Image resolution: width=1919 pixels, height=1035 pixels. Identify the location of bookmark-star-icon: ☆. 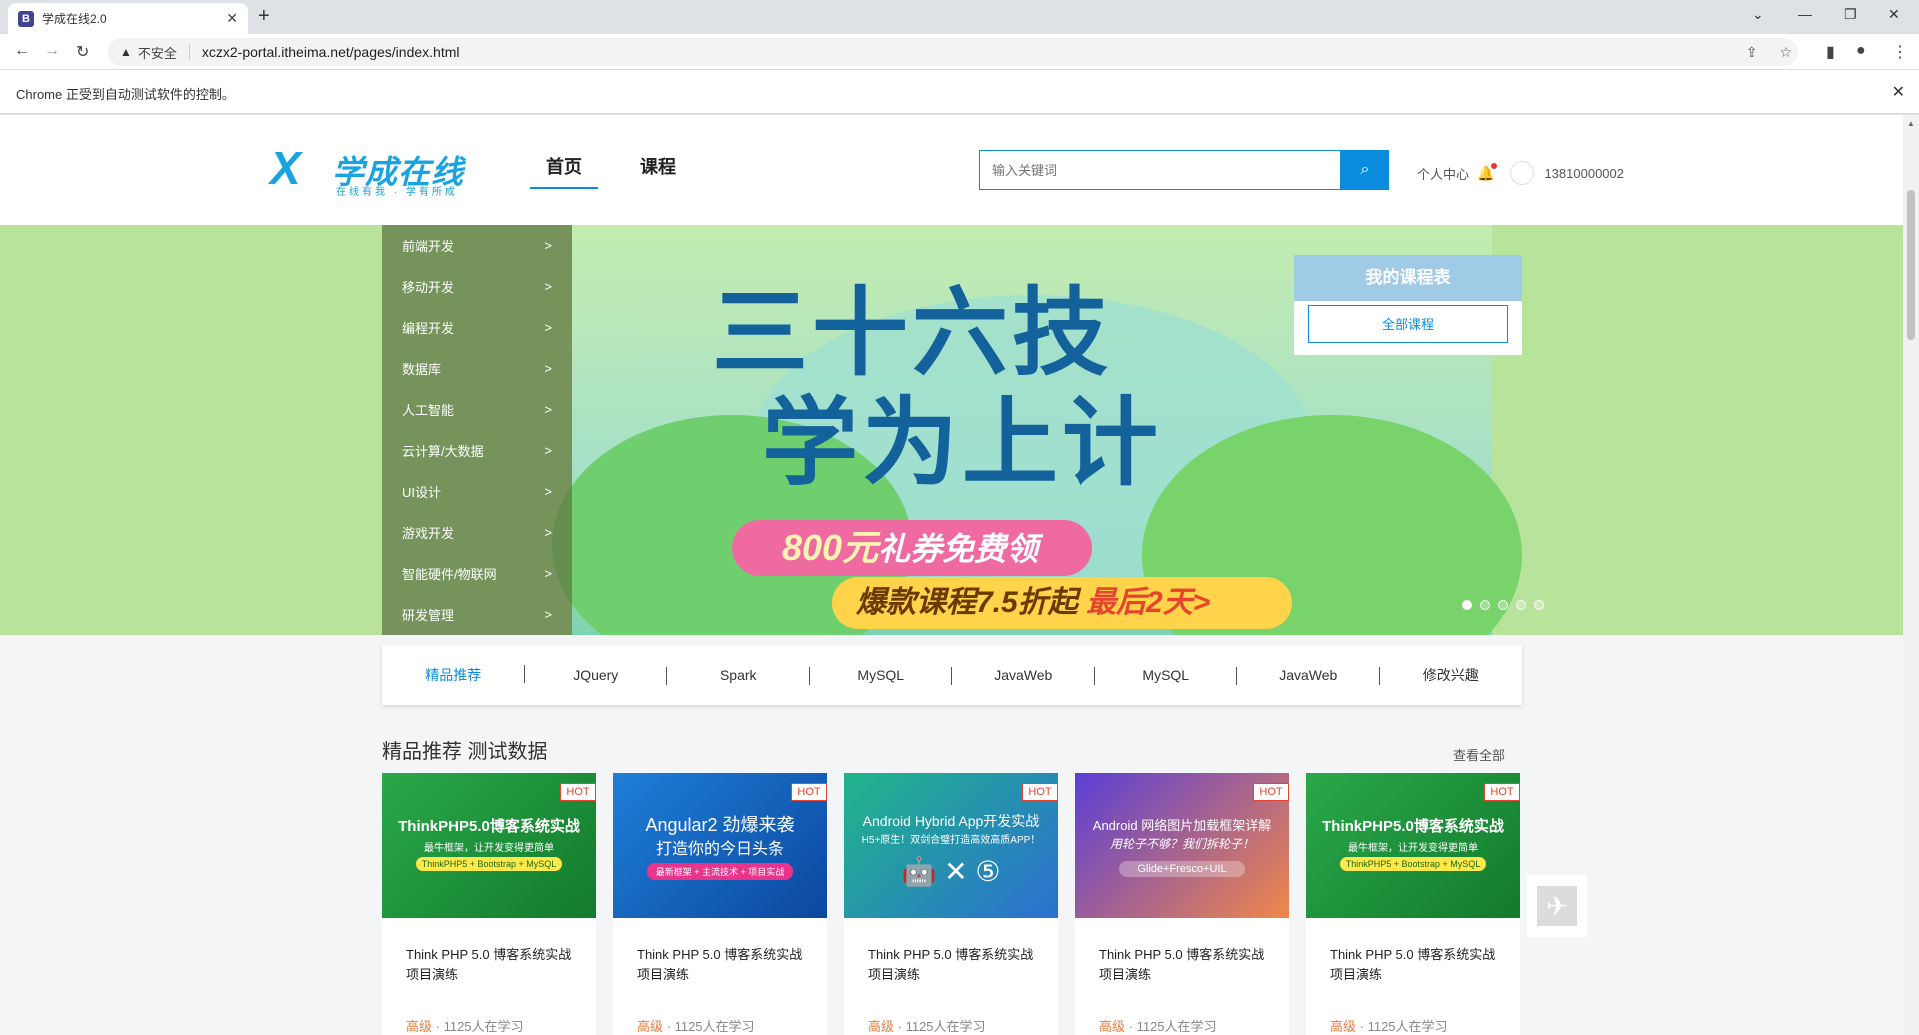
(1785, 52).